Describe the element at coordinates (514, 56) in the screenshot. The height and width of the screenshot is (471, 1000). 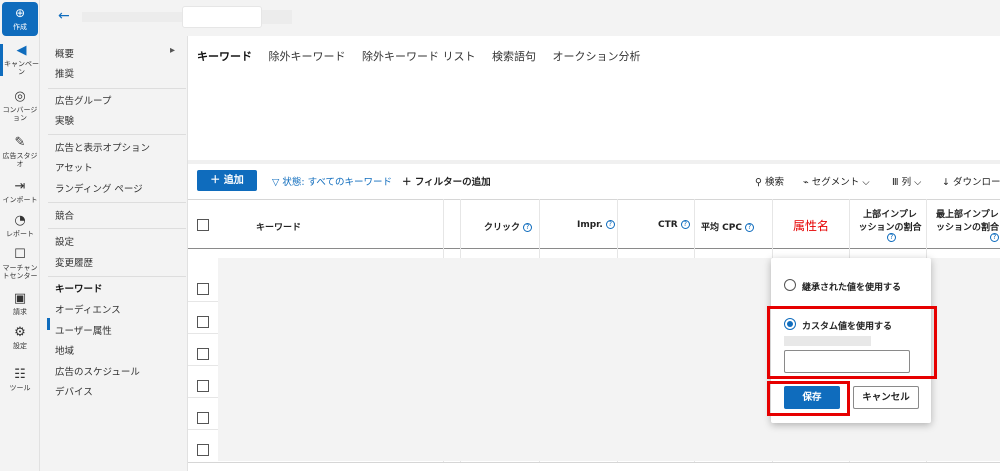
I see `tab-search-terms: 検索語句` at that location.